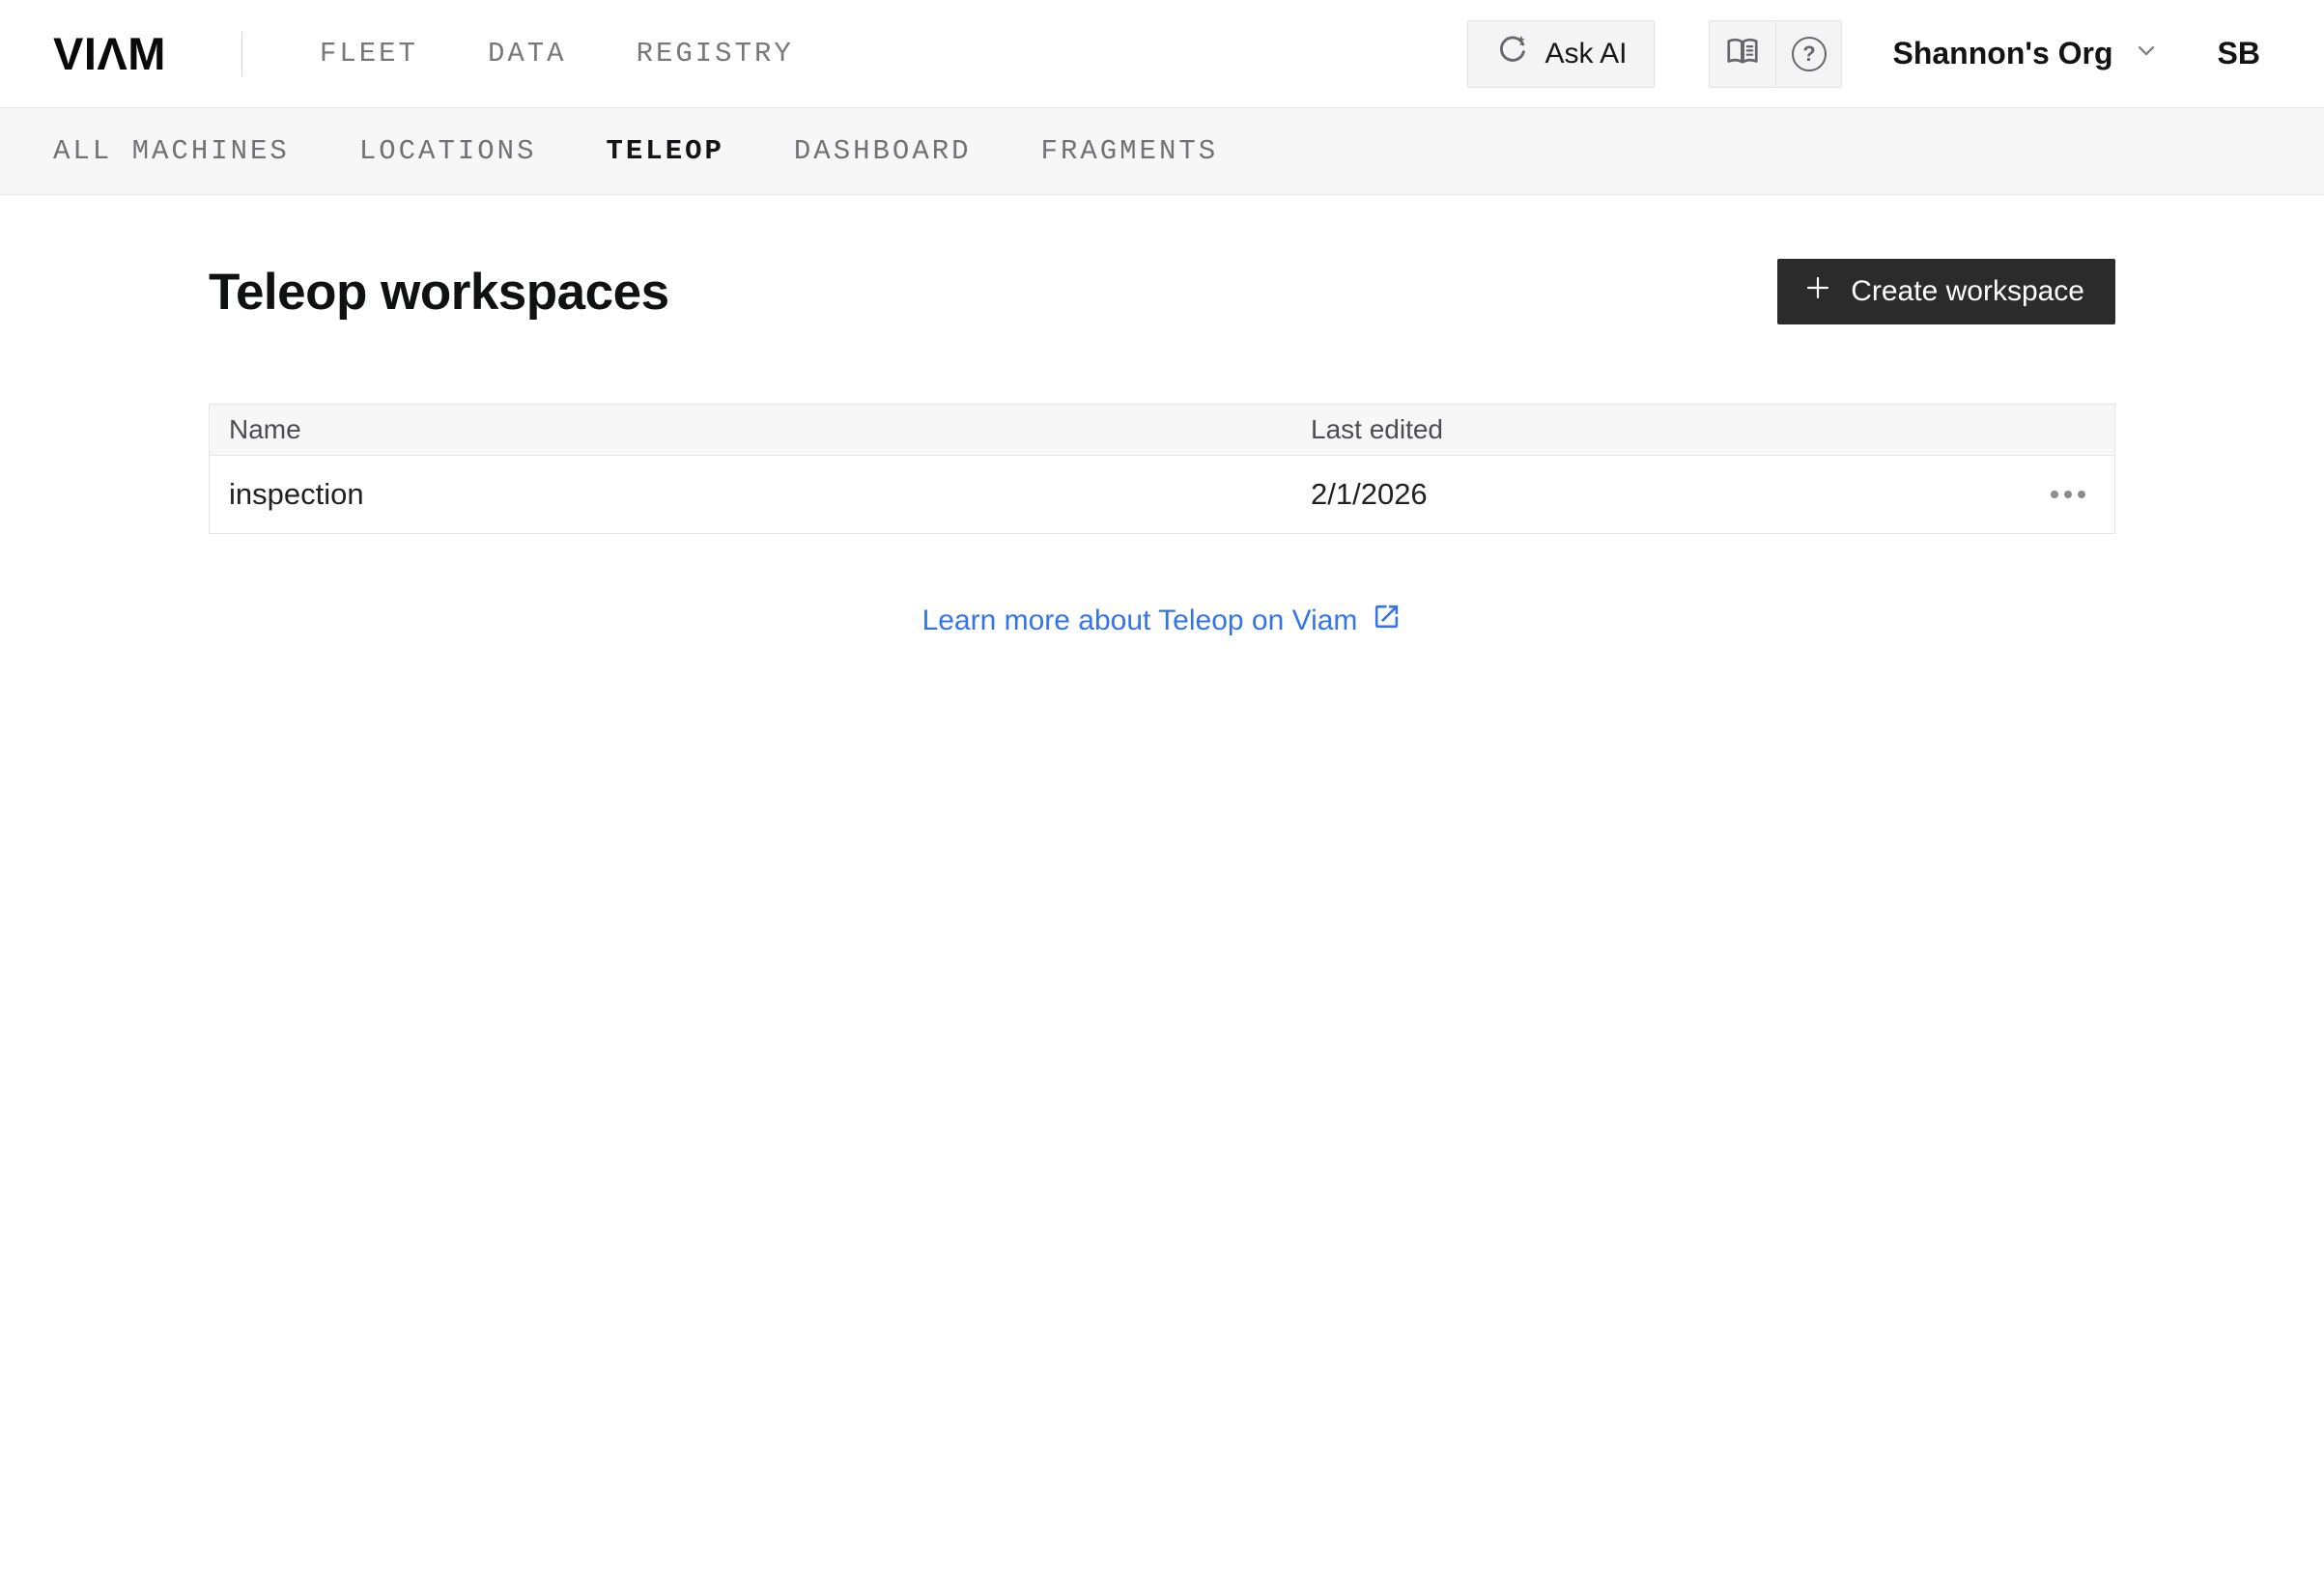 Image resolution: width=2324 pixels, height=1576 pixels. What do you see at coordinates (2068, 494) in the screenshot?
I see `row-menu-button` at bounding box center [2068, 494].